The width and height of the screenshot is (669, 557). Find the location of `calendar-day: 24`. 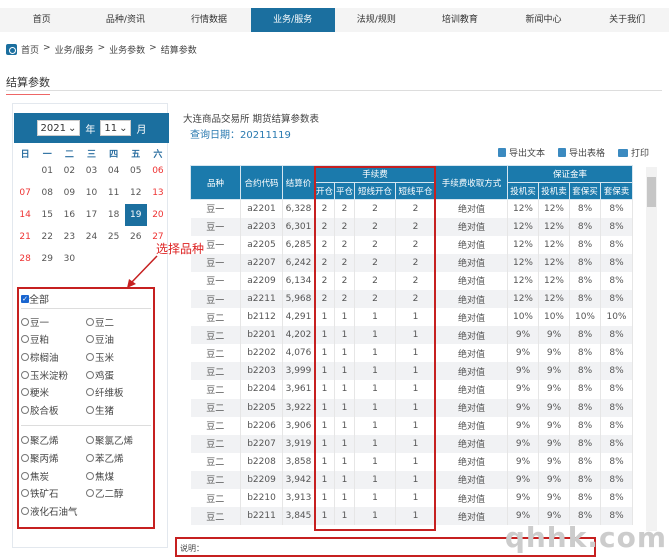

calendar-day: 24 is located at coordinates (91, 237).